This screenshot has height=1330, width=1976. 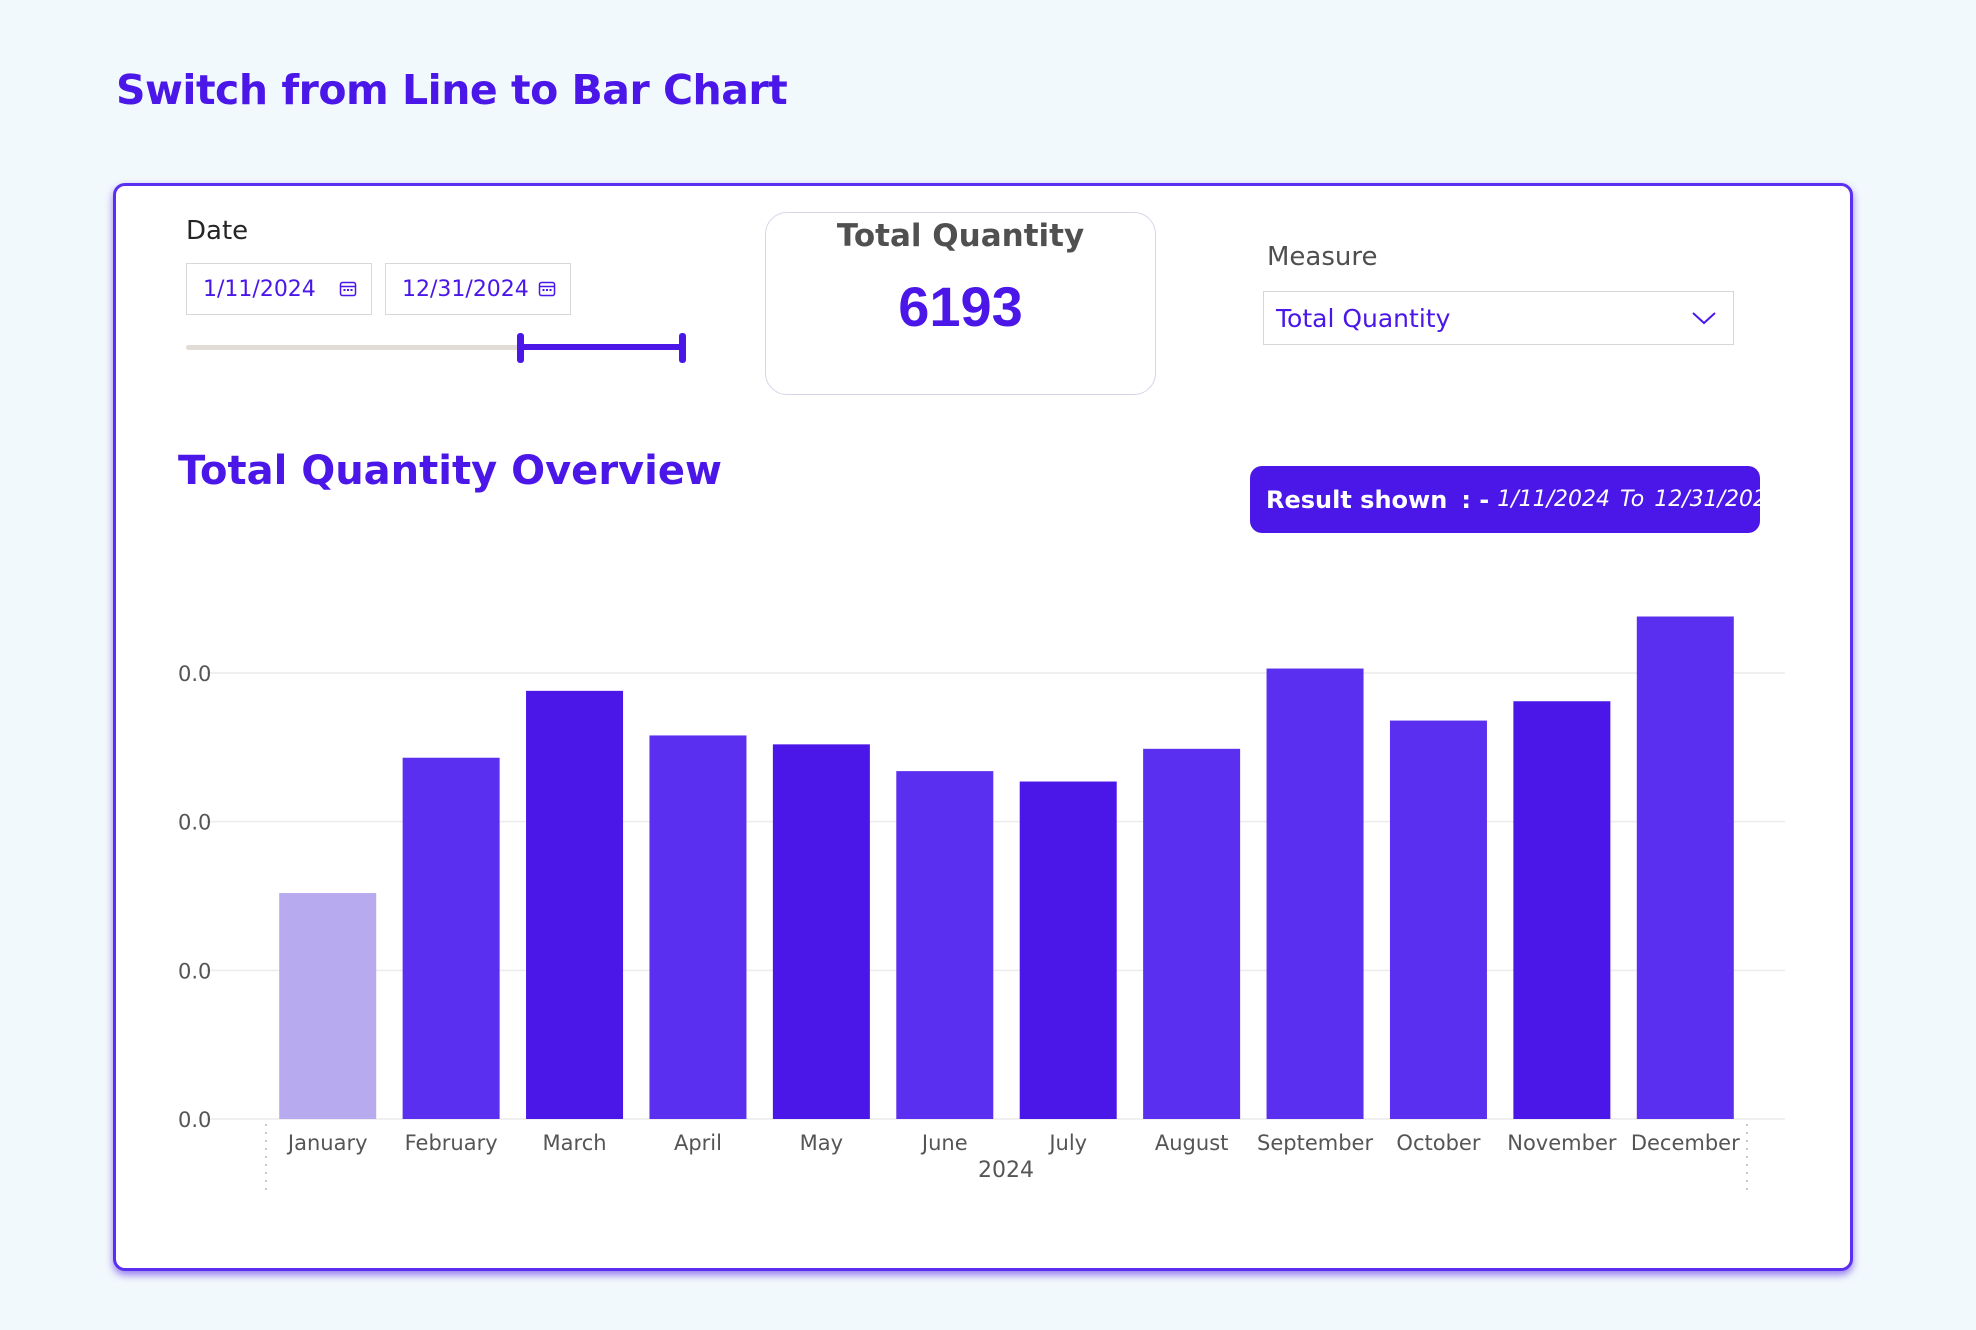 I want to click on bar-december, so click(x=1685, y=867).